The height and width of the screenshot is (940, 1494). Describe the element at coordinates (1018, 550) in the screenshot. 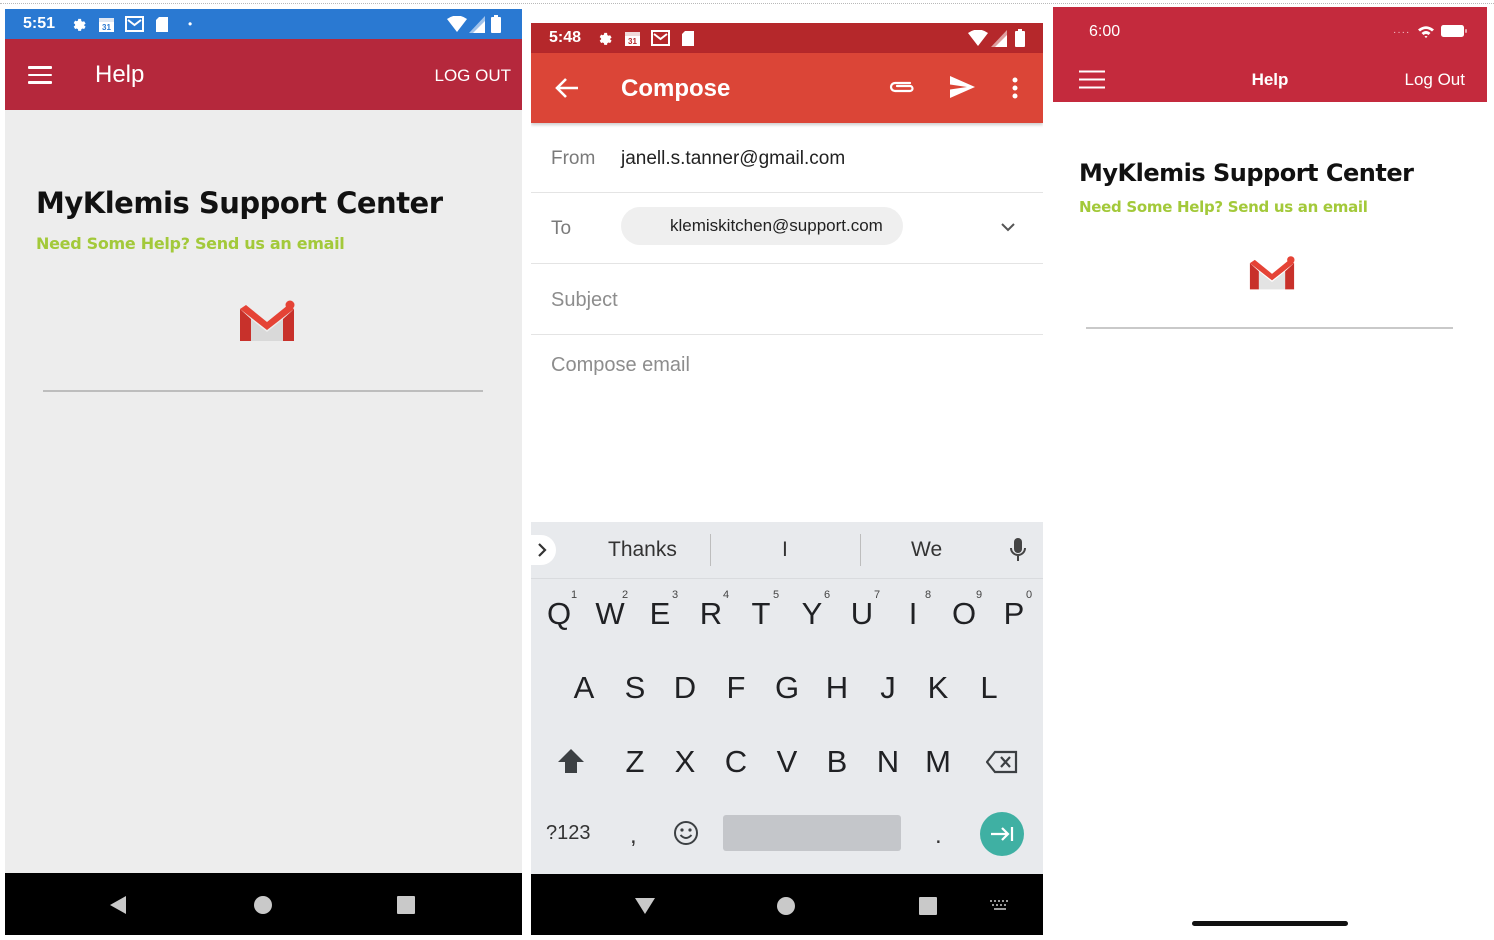

I see `microphone-icon` at that location.